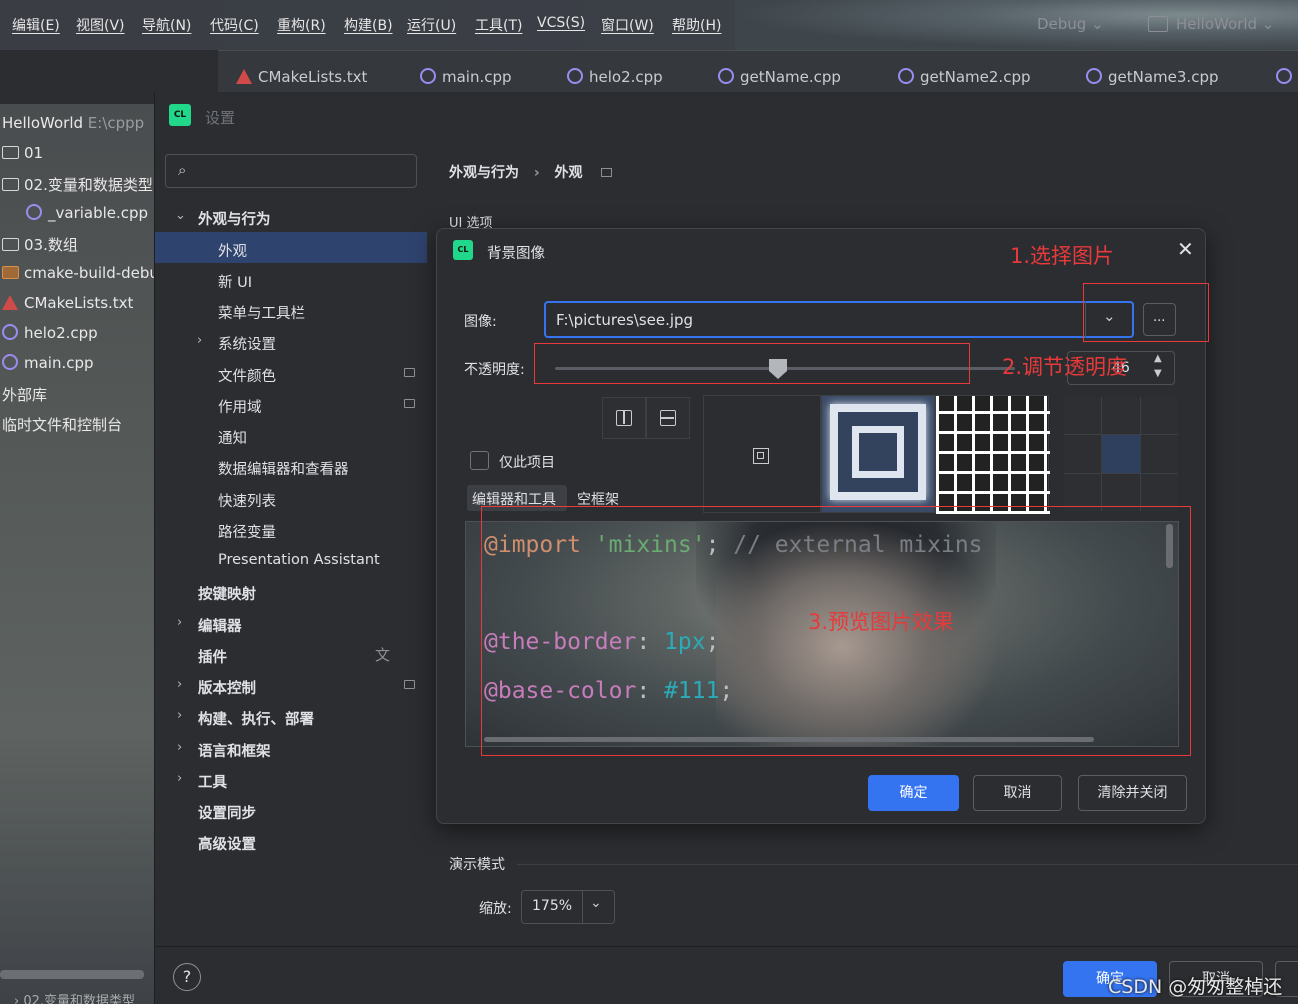 The width and height of the screenshot is (1298, 1004). Describe the element at coordinates (299, 560) in the screenshot. I see `nav-presentation-assistant: Presentation Assistant` at that location.